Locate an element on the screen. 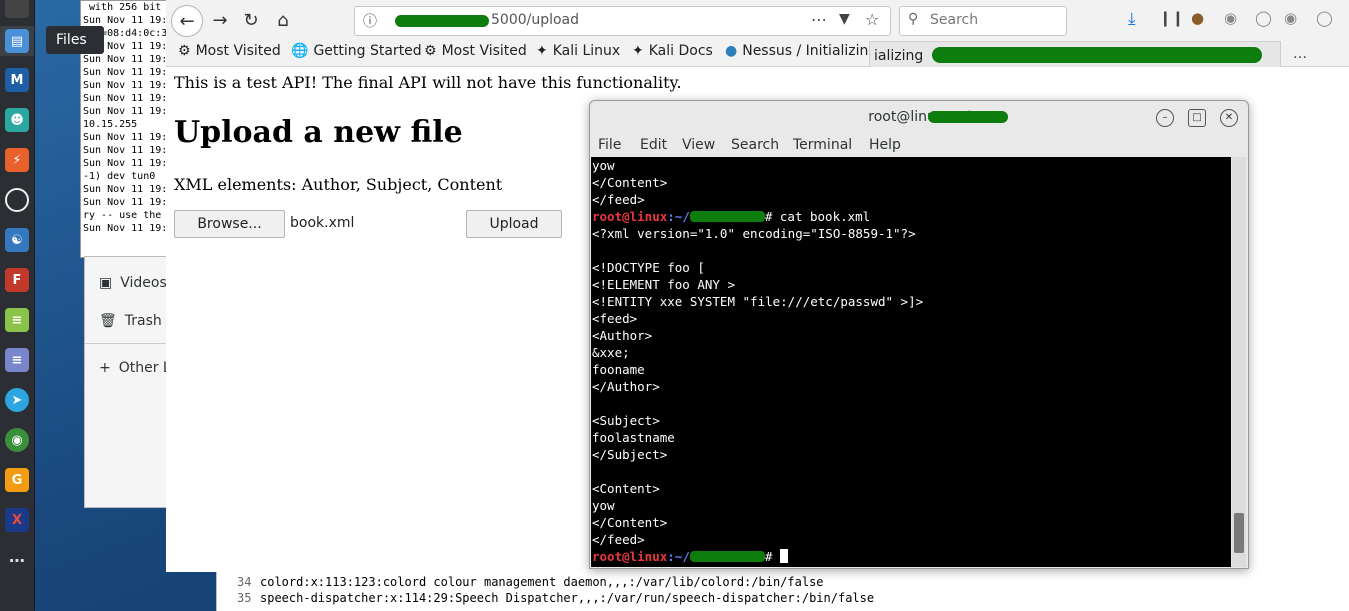 This screenshot has width=1349, height=611. menu-edit: Edit is located at coordinates (653, 145).